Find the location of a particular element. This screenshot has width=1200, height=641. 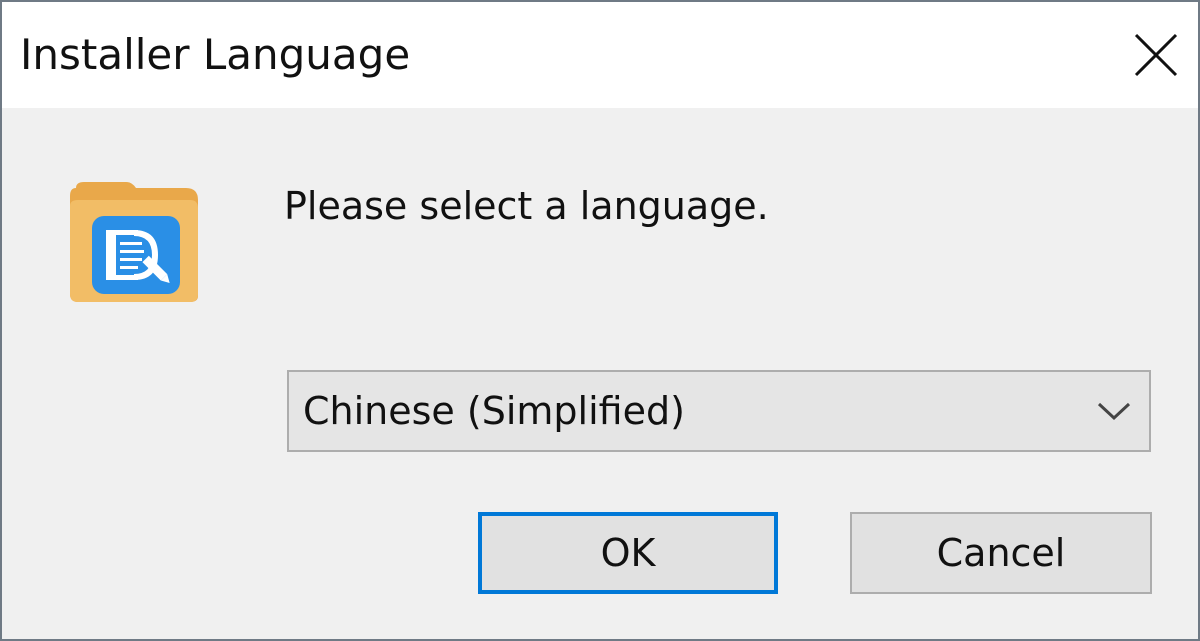

ok-button: OK is located at coordinates (628, 553).